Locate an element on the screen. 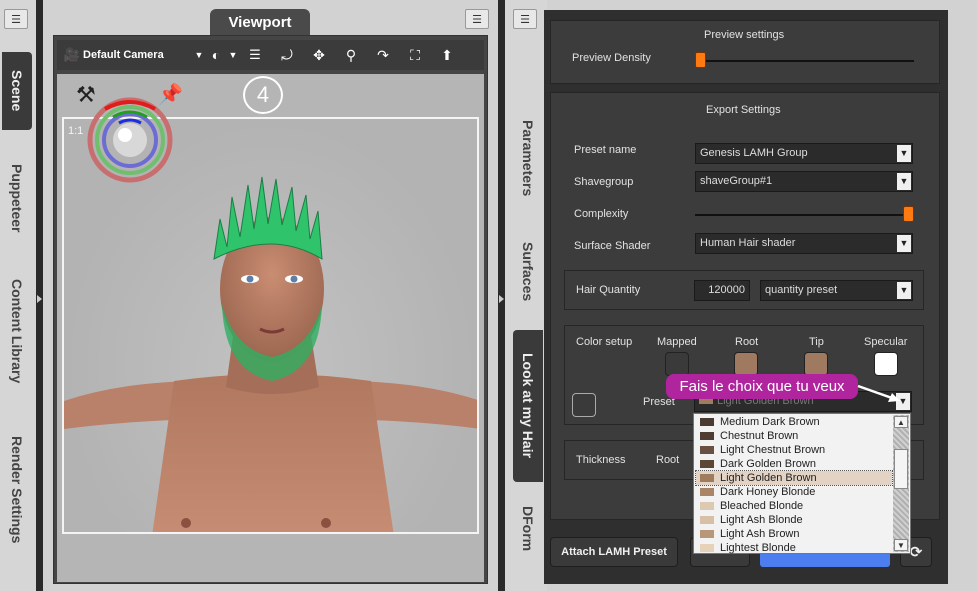 Image resolution: width=977 pixels, height=591 pixels. tab-scene-label: Scene is located at coordinates (17, 91).